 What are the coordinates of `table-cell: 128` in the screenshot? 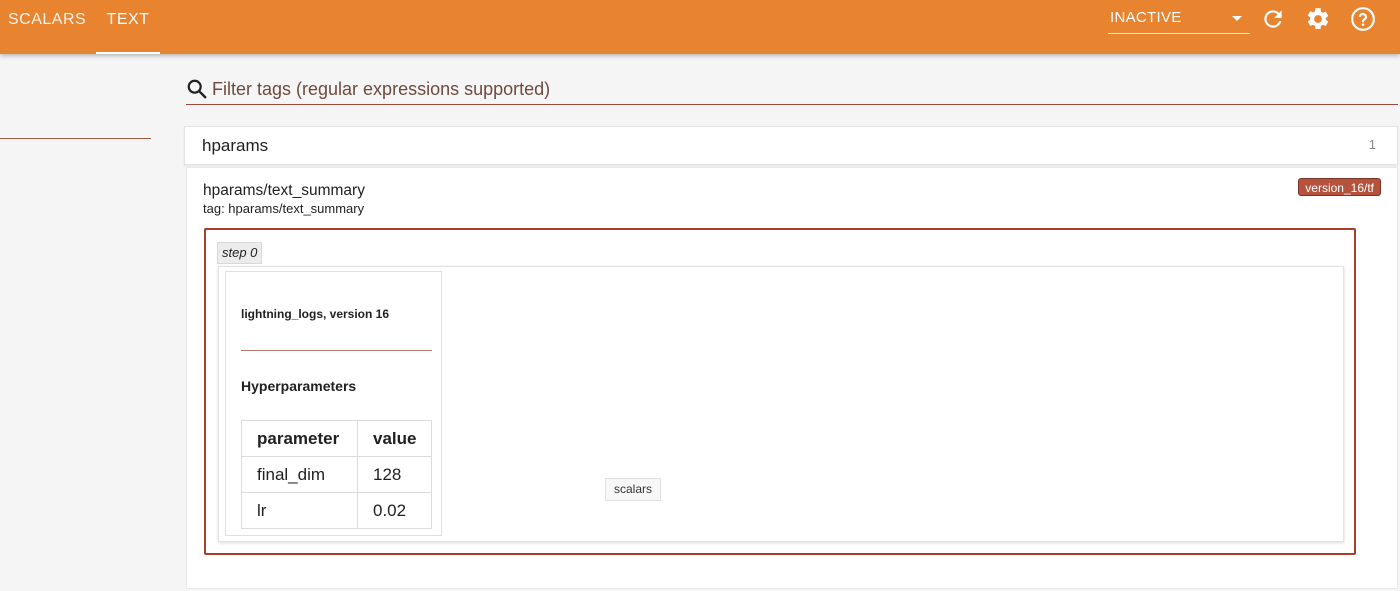 It's located at (394, 474).